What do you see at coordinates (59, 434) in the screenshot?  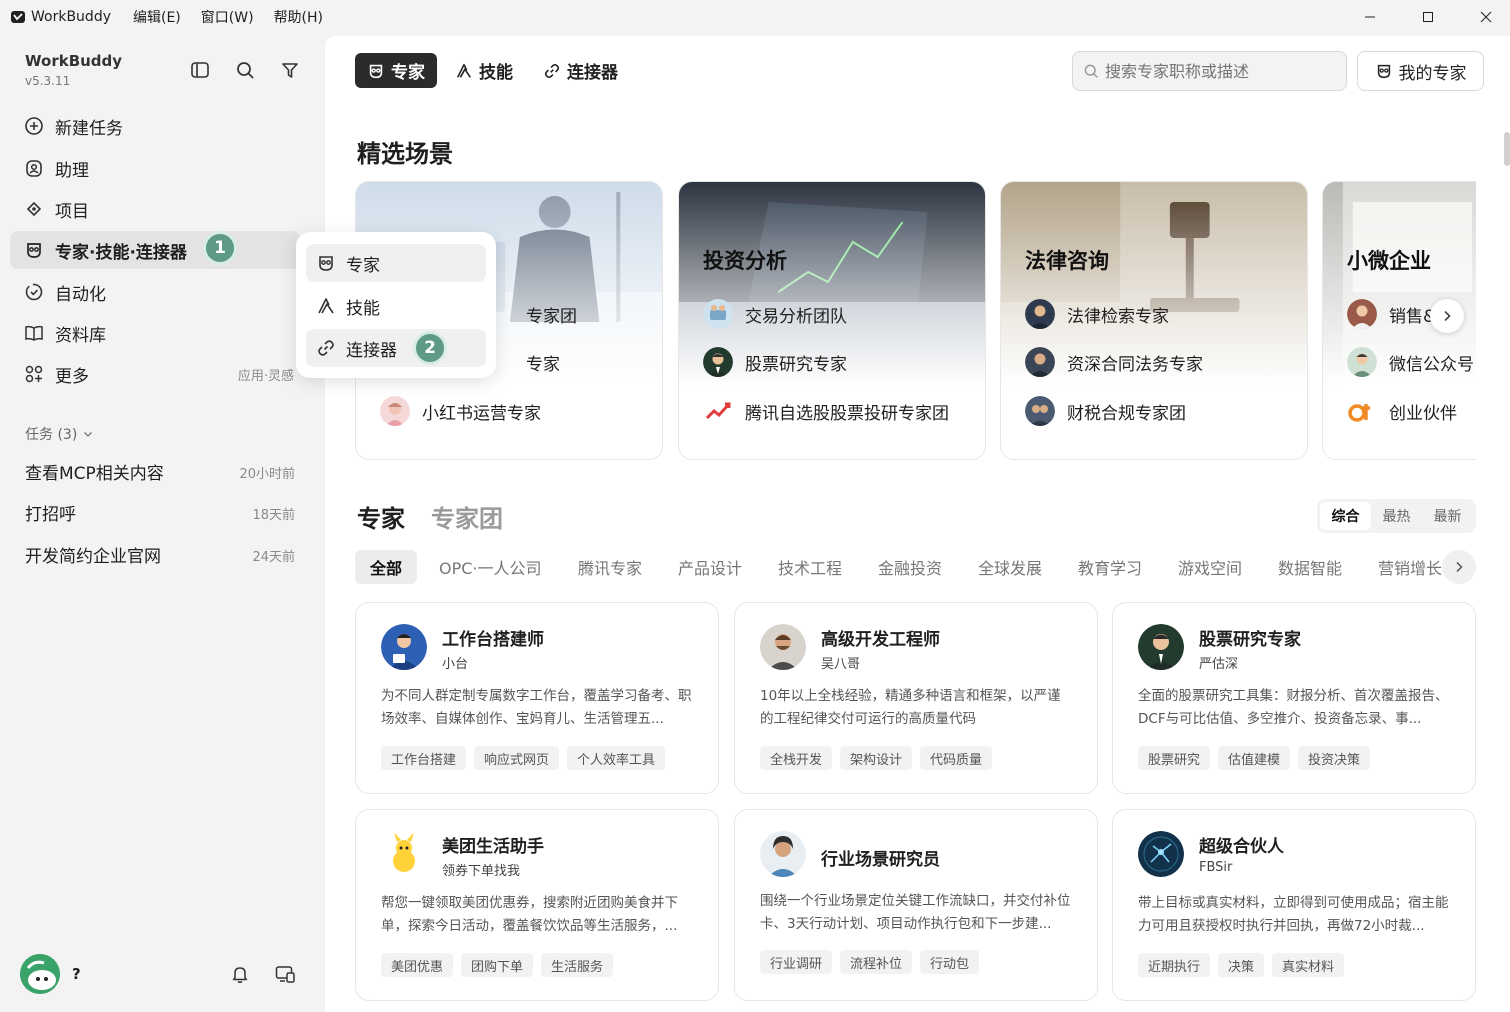 I see `tasks-header: 任务 (3)` at bounding box center [59, 434].